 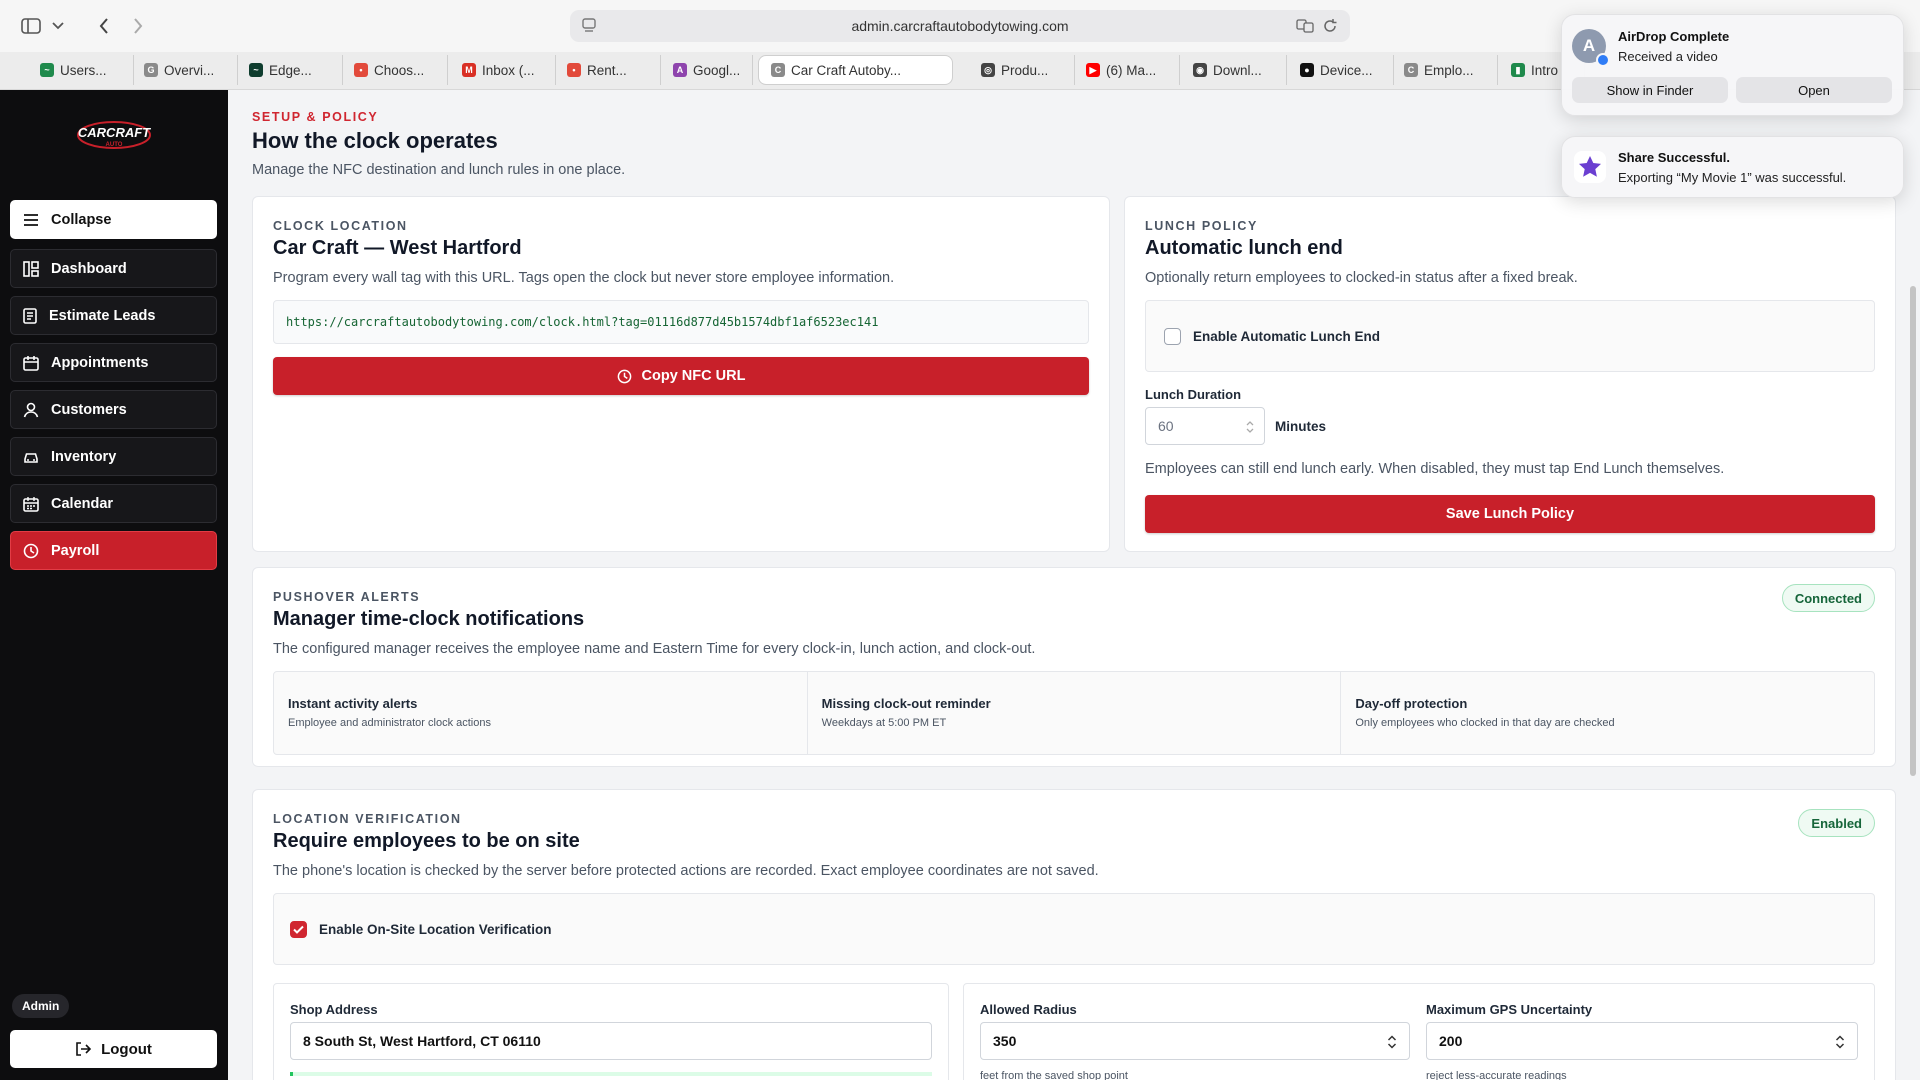 What do you see at coordinates (1509, 1009) in the screenshot?
I see `gps-uncertainty-label: Maximum GPS Uncertainty` at bounding box center [1509, 1009].